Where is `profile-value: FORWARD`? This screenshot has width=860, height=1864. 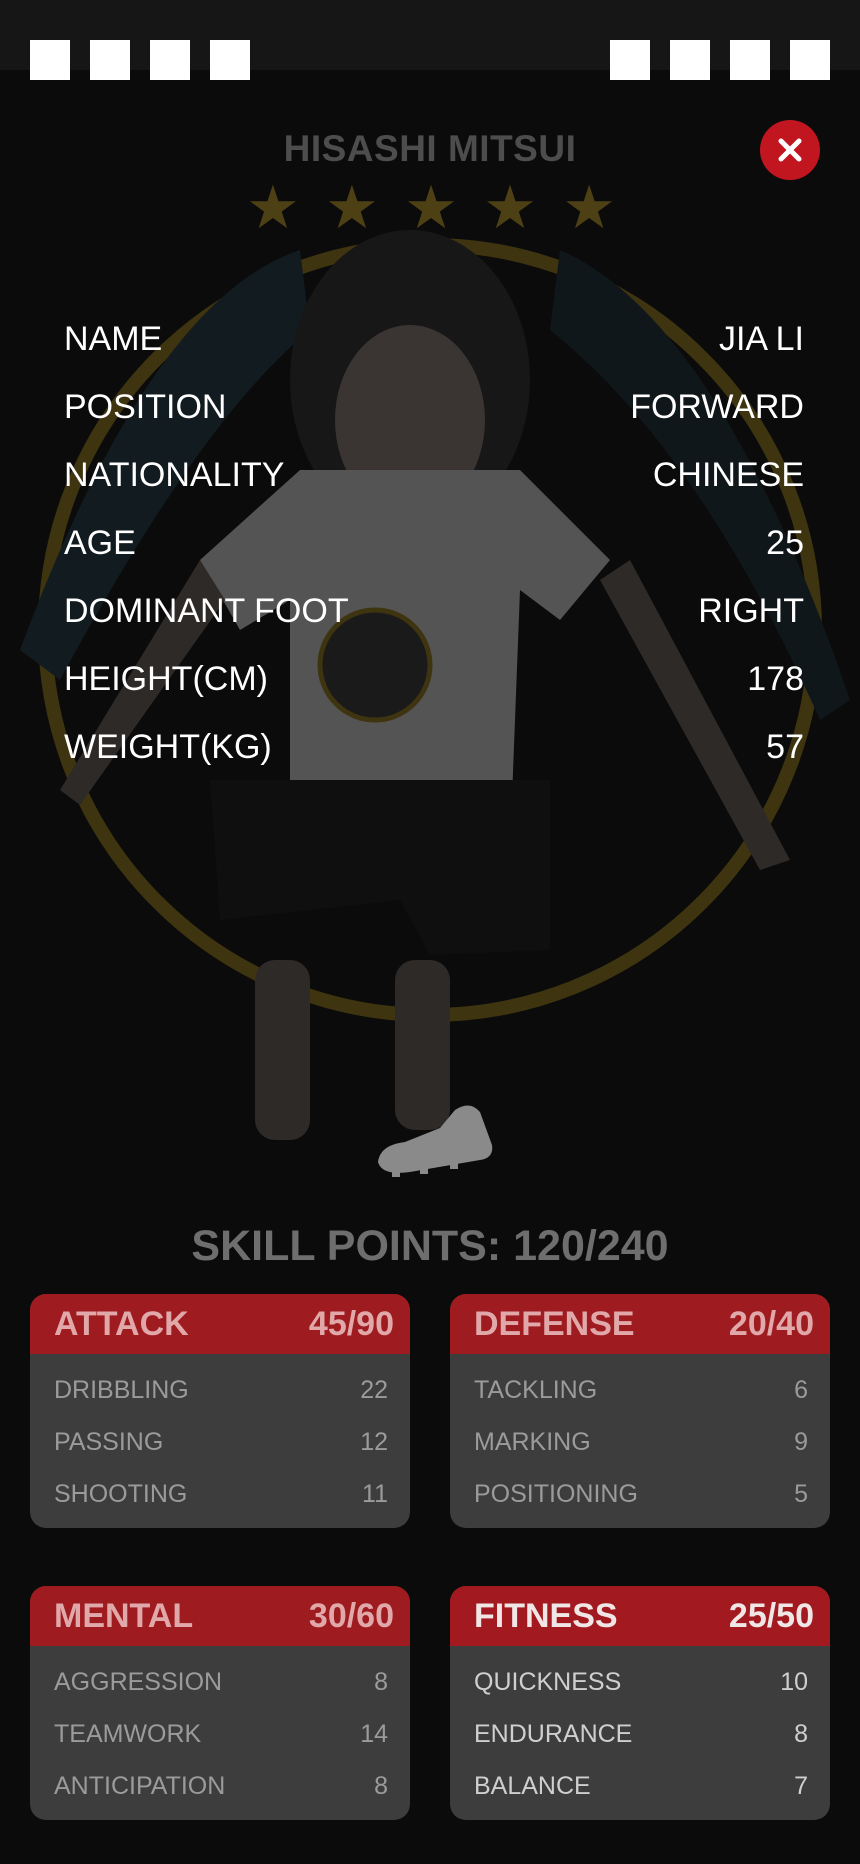
profile-value: FORWARD is located at coordinates (717, 406).